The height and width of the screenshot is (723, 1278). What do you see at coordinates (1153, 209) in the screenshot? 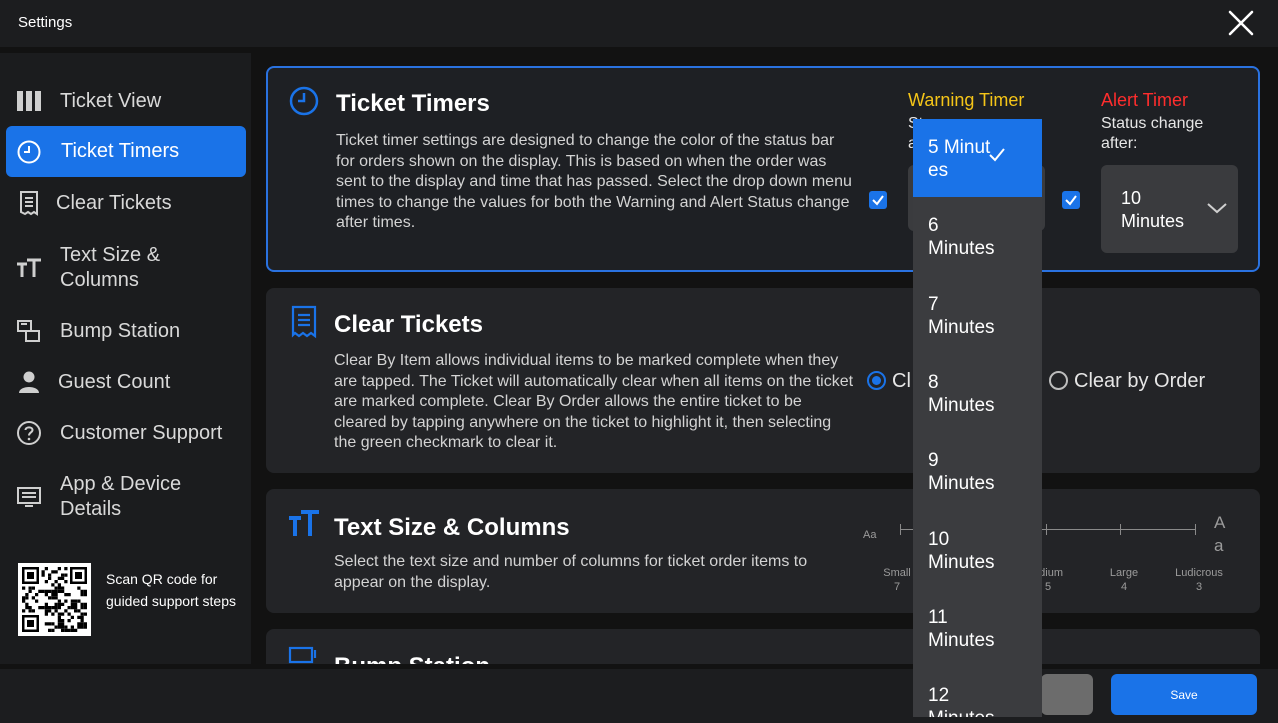
I see `alert-timer-value: 10 Minutes` at bounding box center [1153, 209].